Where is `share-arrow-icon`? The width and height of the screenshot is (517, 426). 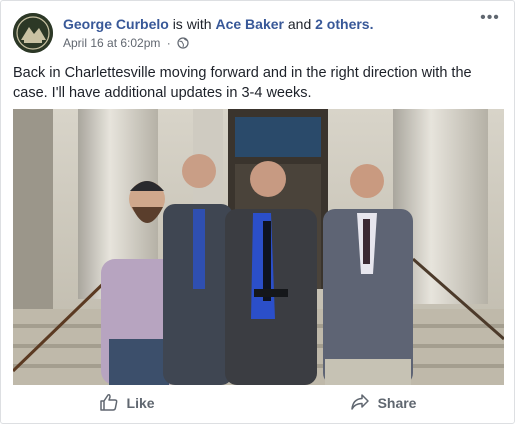
share-arrow-icon is located at coordinates (360, 403).